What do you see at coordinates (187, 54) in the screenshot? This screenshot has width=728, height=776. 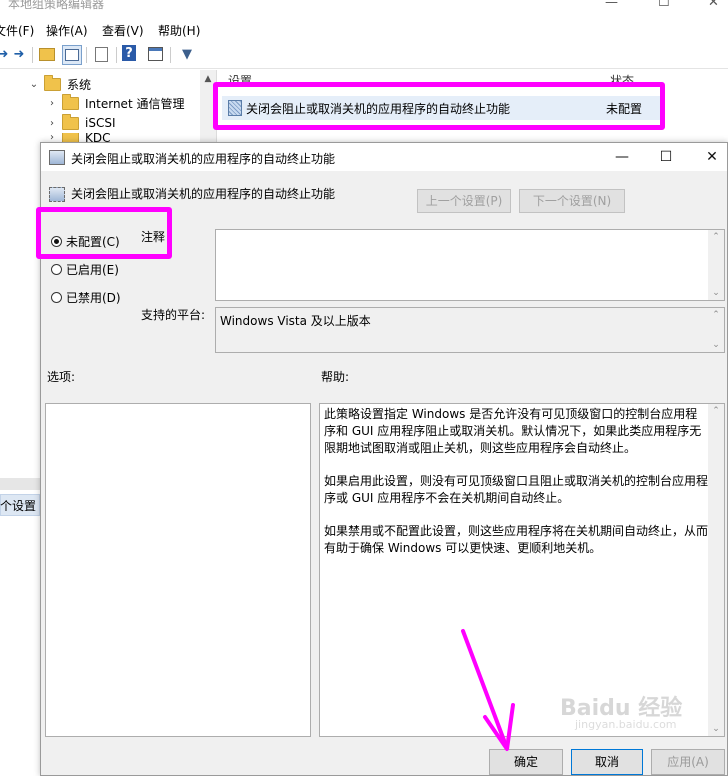 I see `filter-icon: ▼` at bounding box center [187, 54].